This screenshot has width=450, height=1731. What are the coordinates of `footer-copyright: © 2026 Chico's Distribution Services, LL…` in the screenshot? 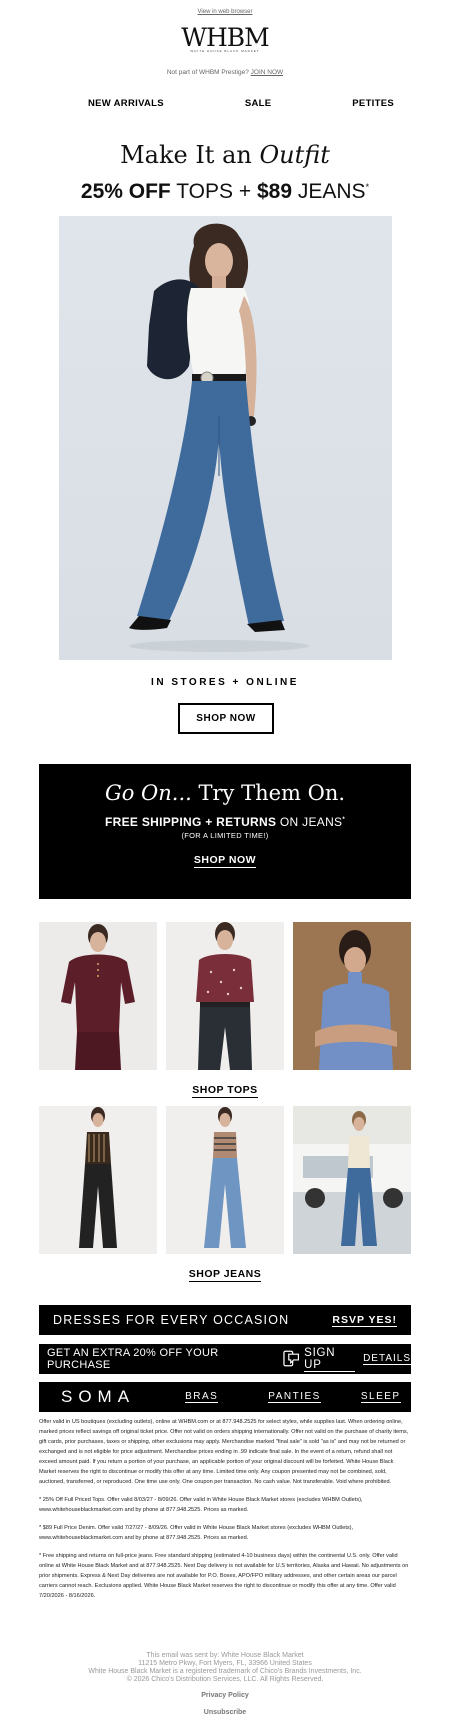 It's located at (225, 1679).